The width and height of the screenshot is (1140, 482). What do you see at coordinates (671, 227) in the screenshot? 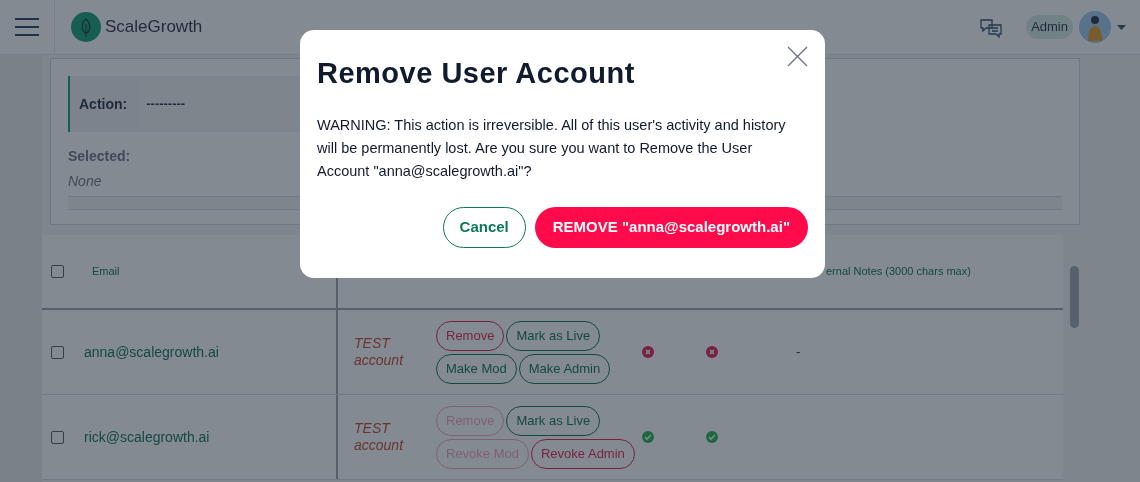
I see `remove-button: REMOVE "anna@scalegrowth.ai"` at bounding box center [671, 227].